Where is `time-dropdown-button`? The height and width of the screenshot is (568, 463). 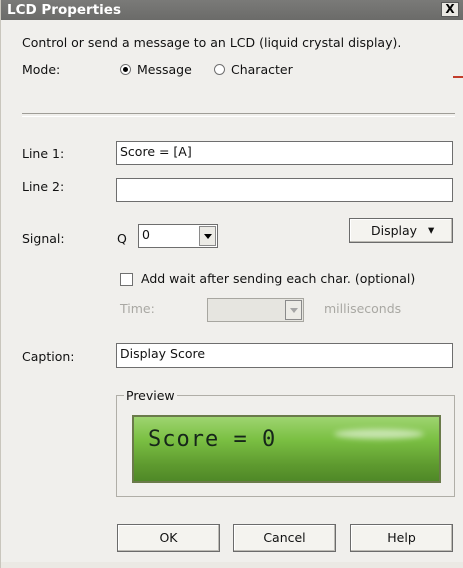 time-dropdown-button is located at coordinates (293, 310).